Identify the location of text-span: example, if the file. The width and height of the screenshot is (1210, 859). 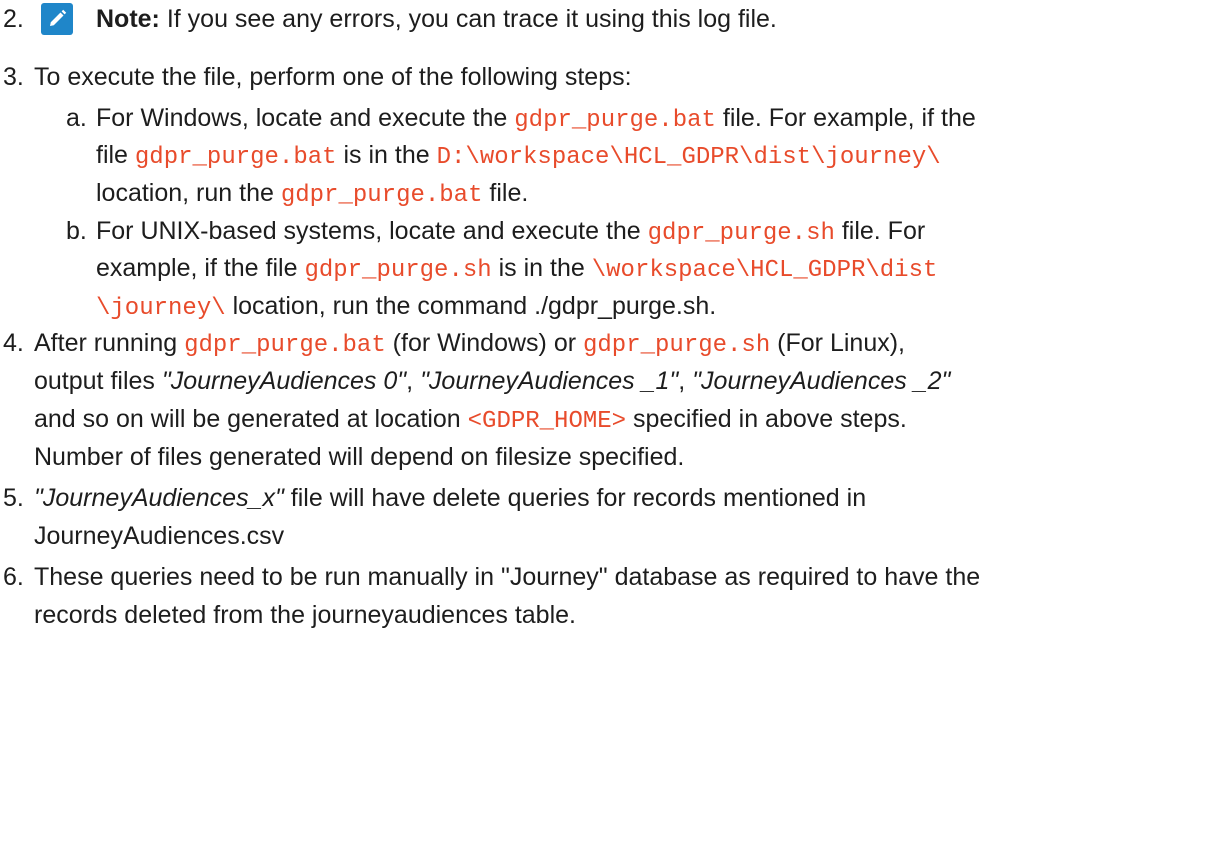
(200, 268).